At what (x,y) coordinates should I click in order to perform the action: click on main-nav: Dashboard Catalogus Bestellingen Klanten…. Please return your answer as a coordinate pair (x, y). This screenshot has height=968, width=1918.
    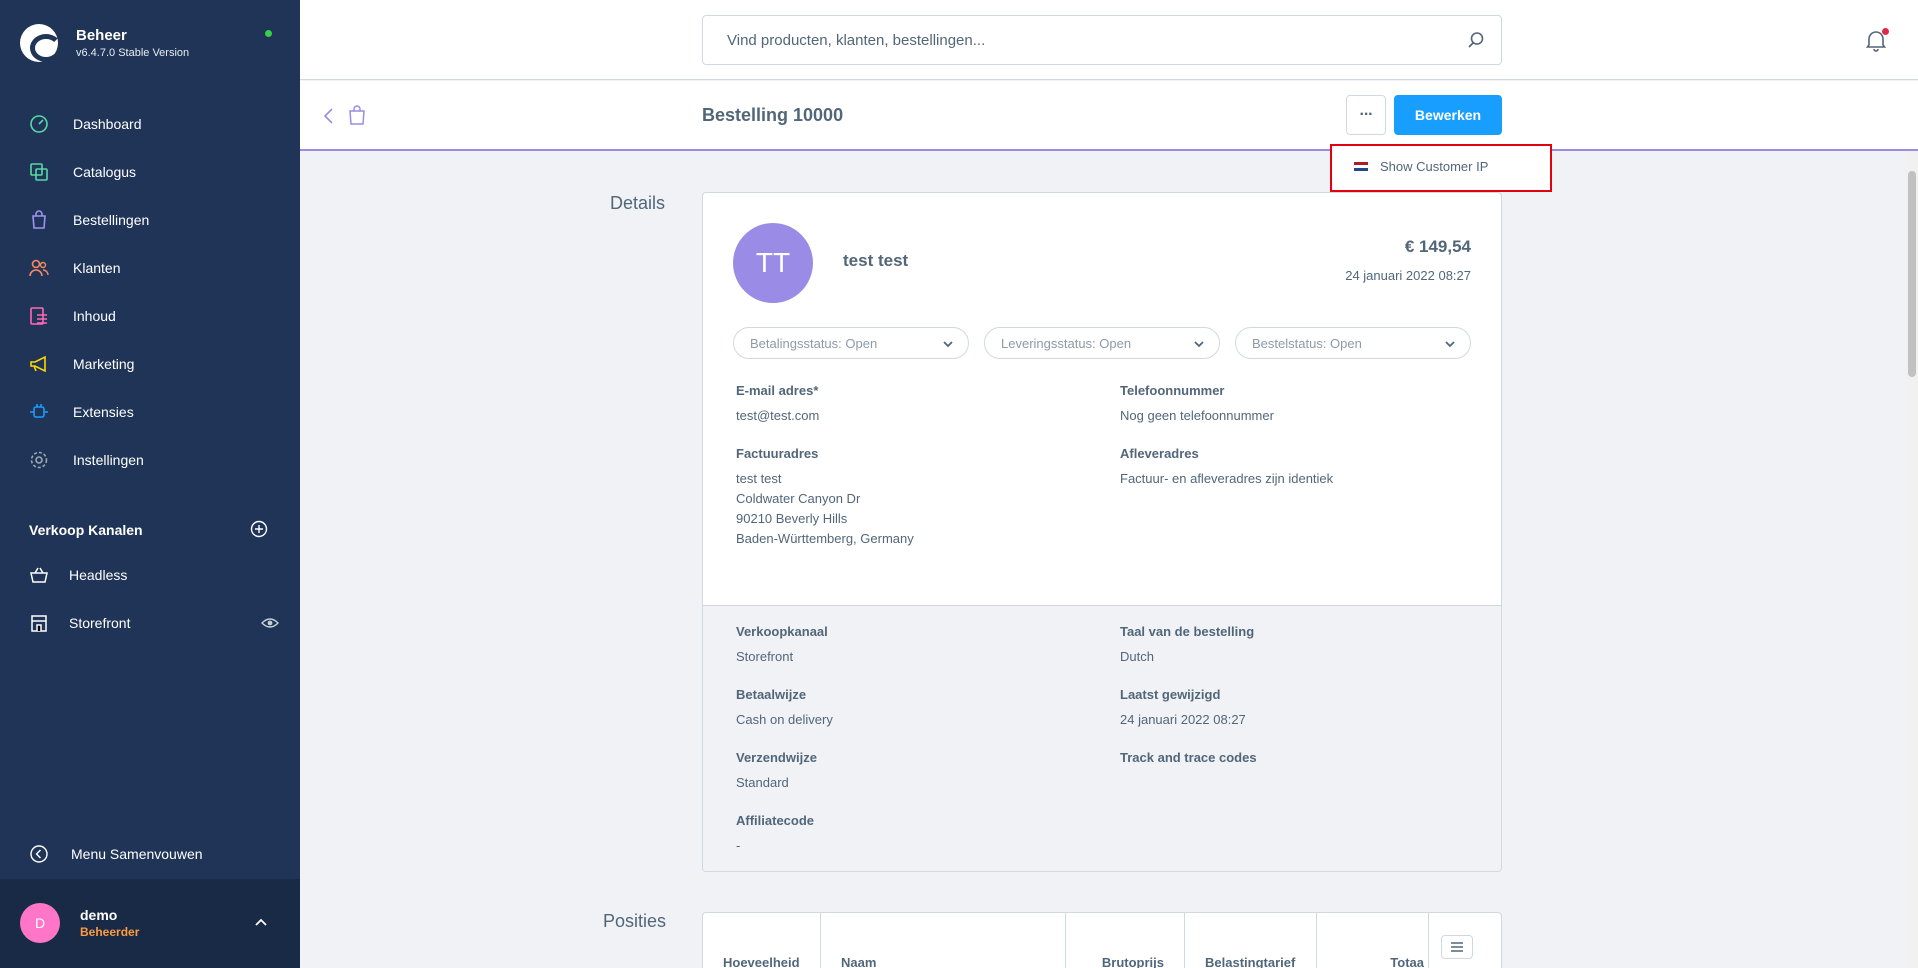
    Looking at the image, I should click on (150, 292).